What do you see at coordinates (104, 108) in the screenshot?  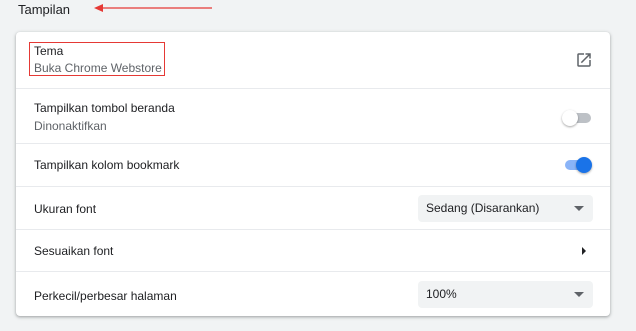 I see `home-button-label: Tampilkan tombol beranda` at bounding box center [104, 108].